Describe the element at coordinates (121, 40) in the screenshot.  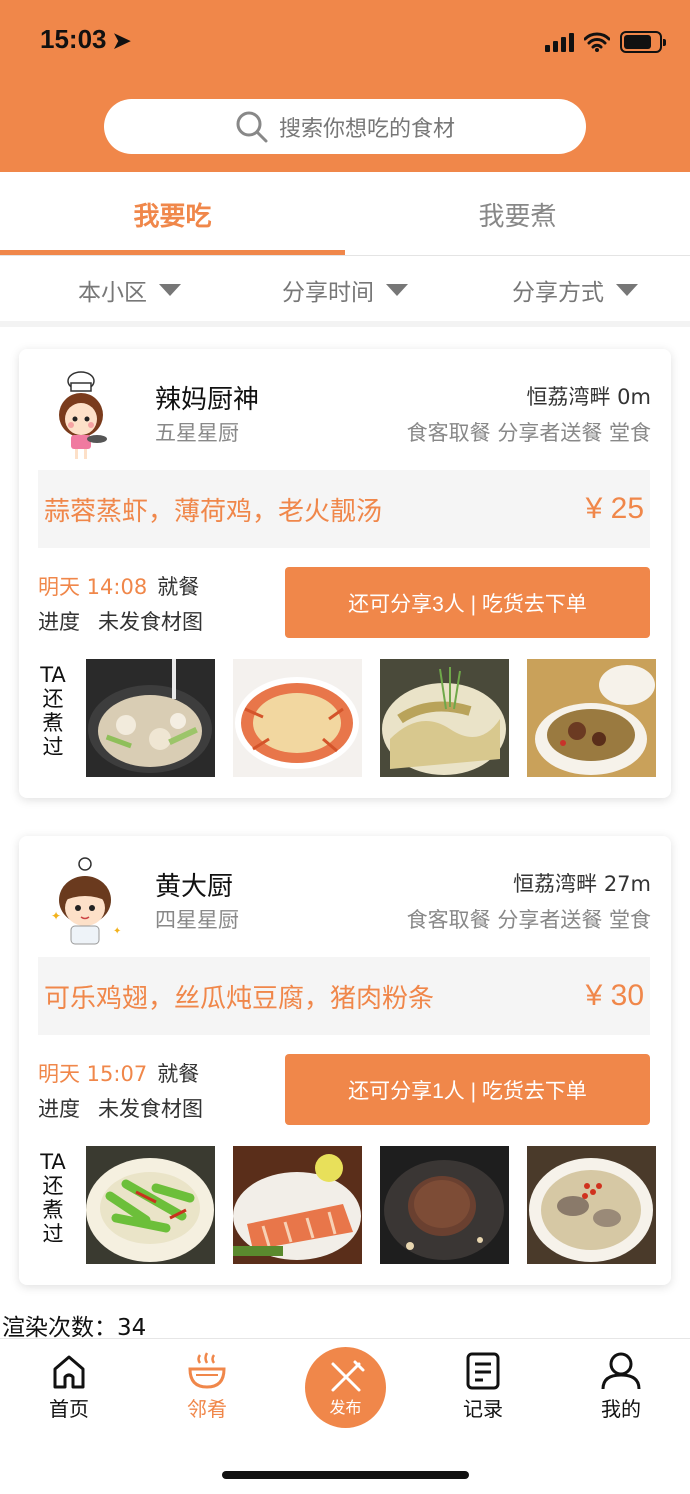
I see `location-arrow-icon: ➤` at that location.